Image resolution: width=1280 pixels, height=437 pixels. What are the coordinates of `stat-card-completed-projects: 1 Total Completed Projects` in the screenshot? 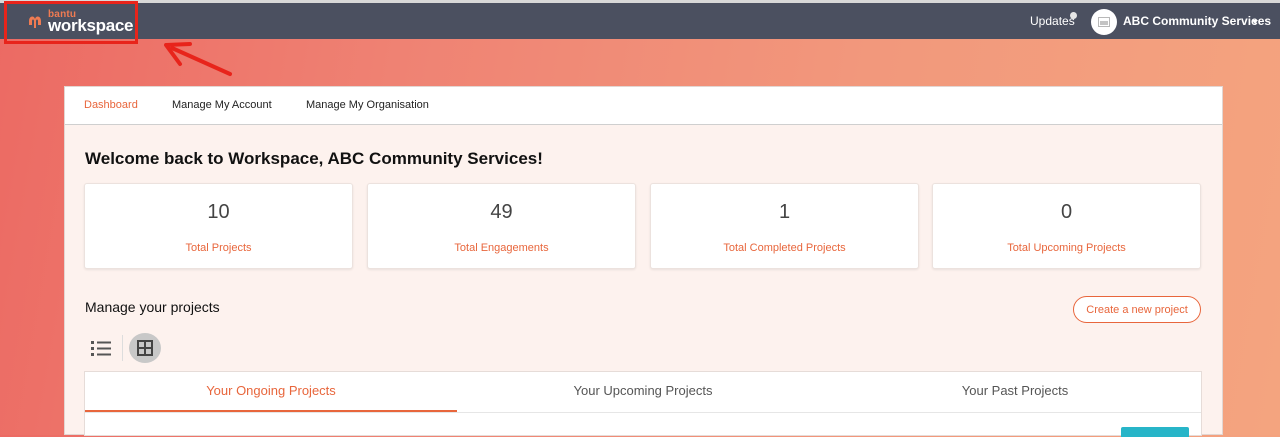 It's located at (784, 226).